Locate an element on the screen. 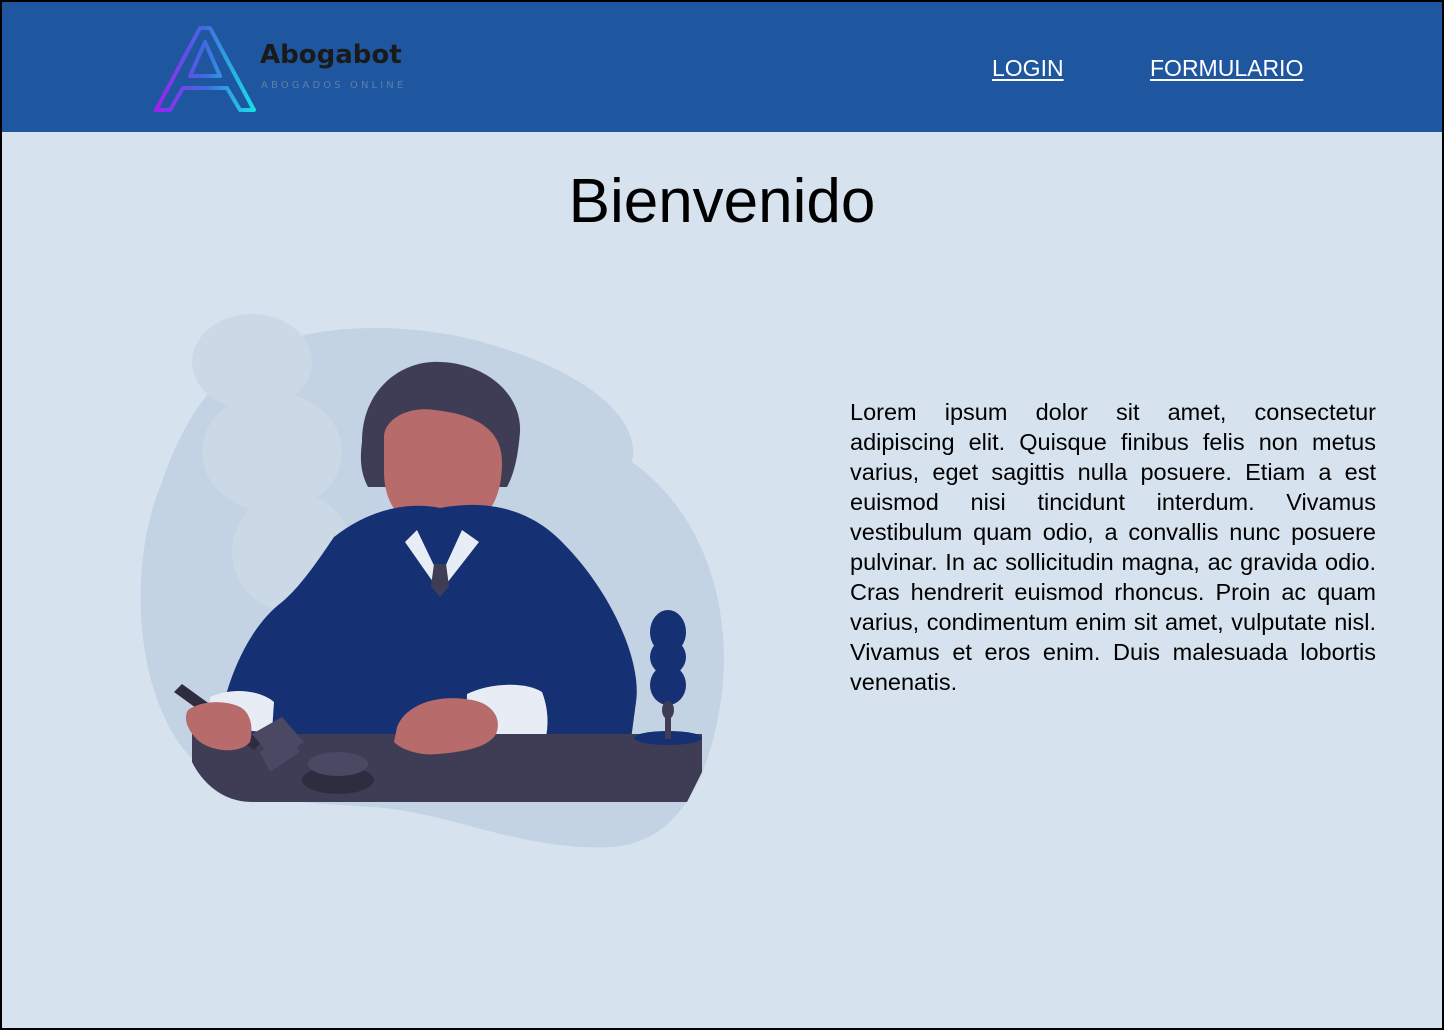  a-logo-icon is located at coordinates (205, 69).